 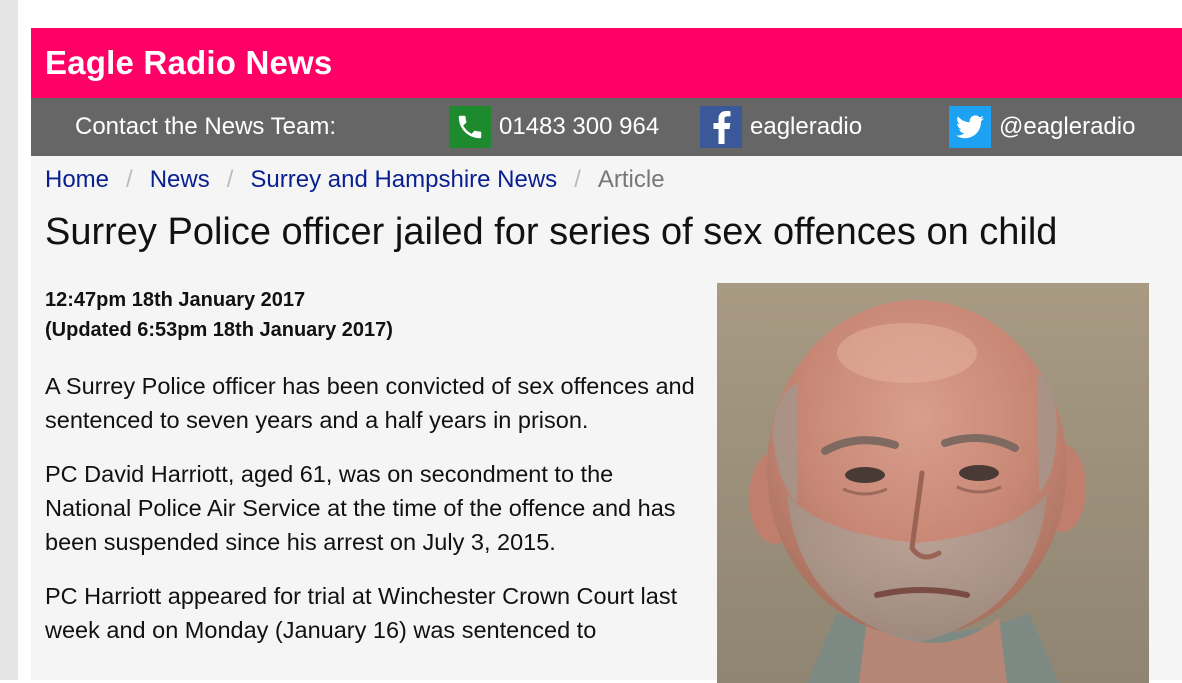 What do you see at coordinates (206, 126) in the screenshot?
I see `contact-label: Contact the News Team:` at bounding box center [206, 126].